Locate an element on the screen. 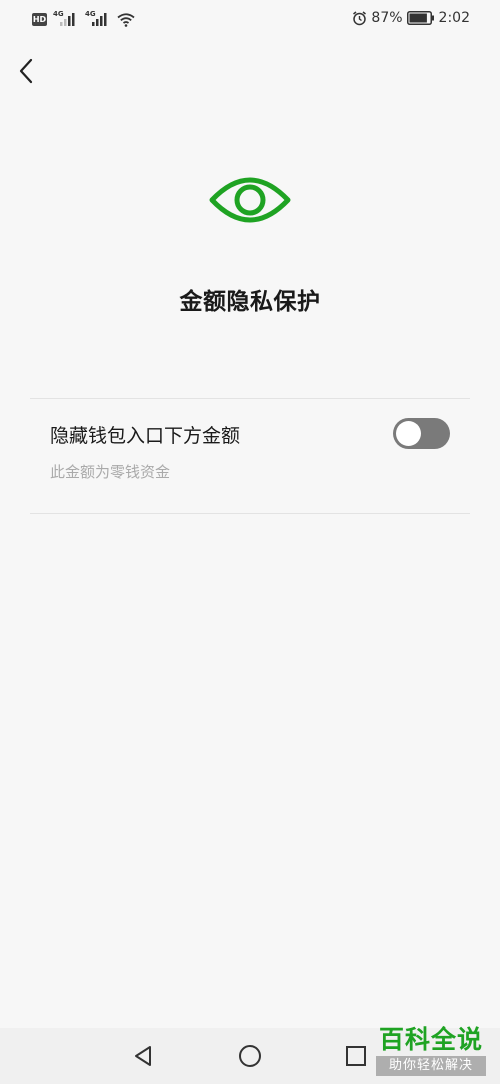 The width and height of the screenshot is (500, 1084). divider-bottom is located at coordinates (250, 513).